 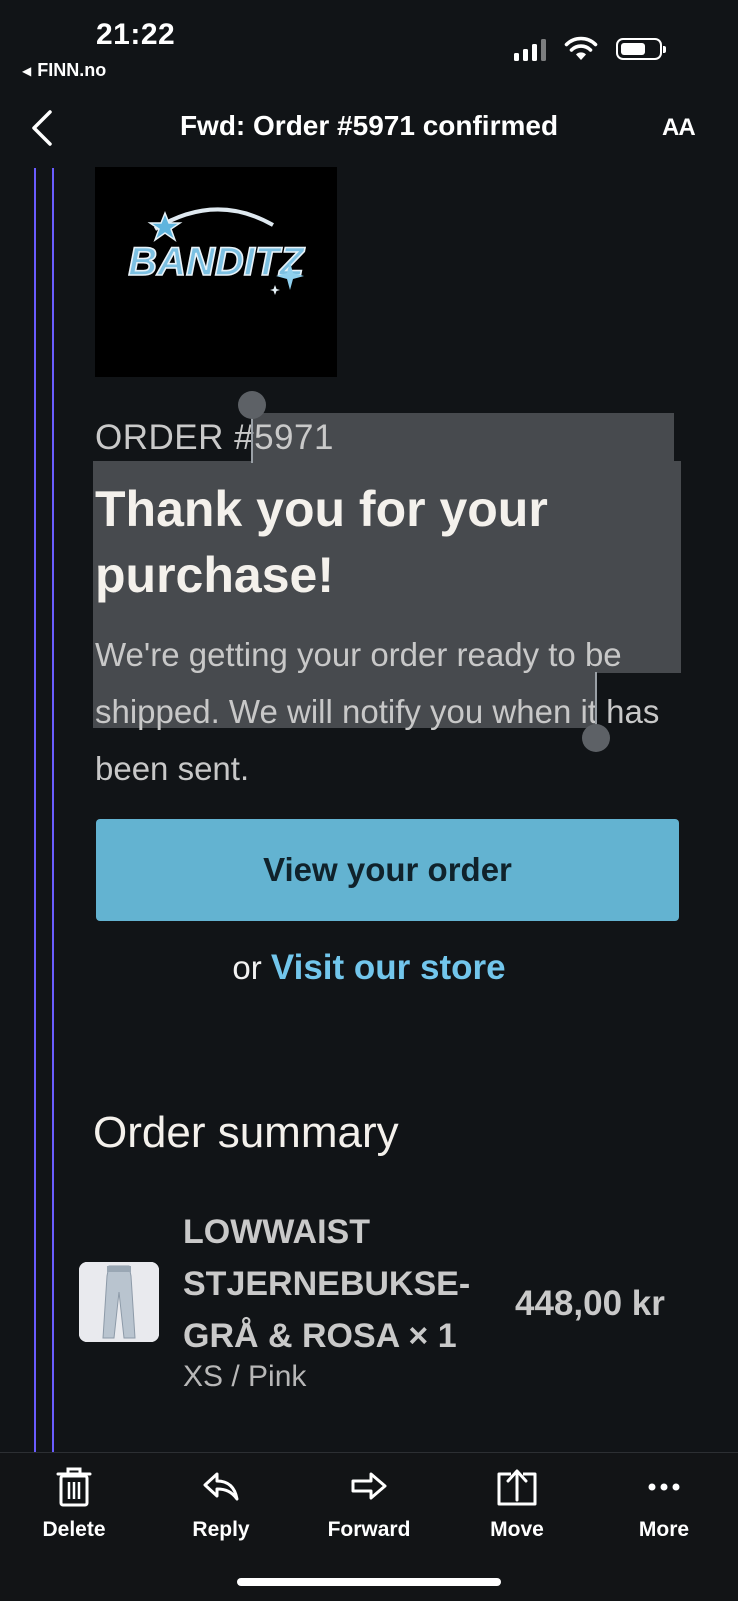 I want to click on move-to-folder-icon, so click(x=517, y=1487).